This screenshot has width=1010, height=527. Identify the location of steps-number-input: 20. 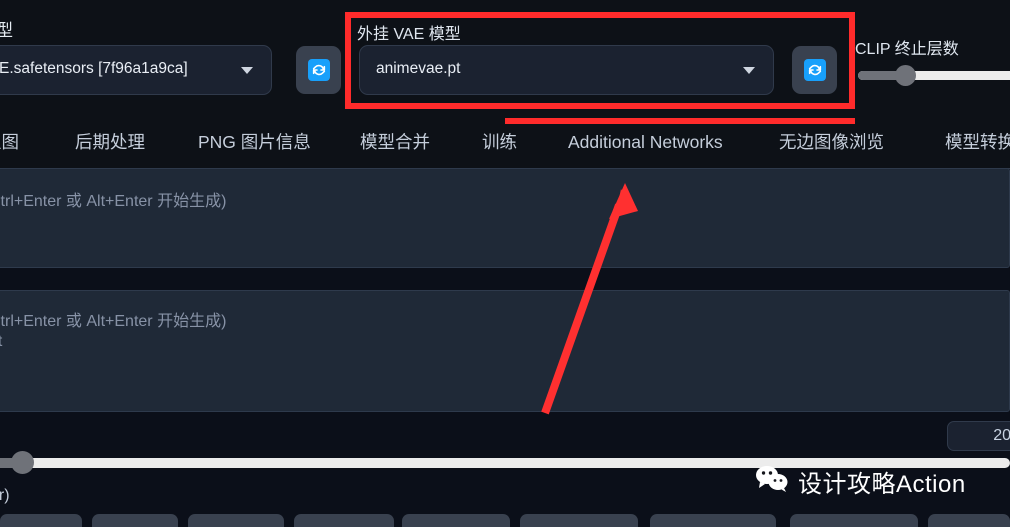
(978, 436).